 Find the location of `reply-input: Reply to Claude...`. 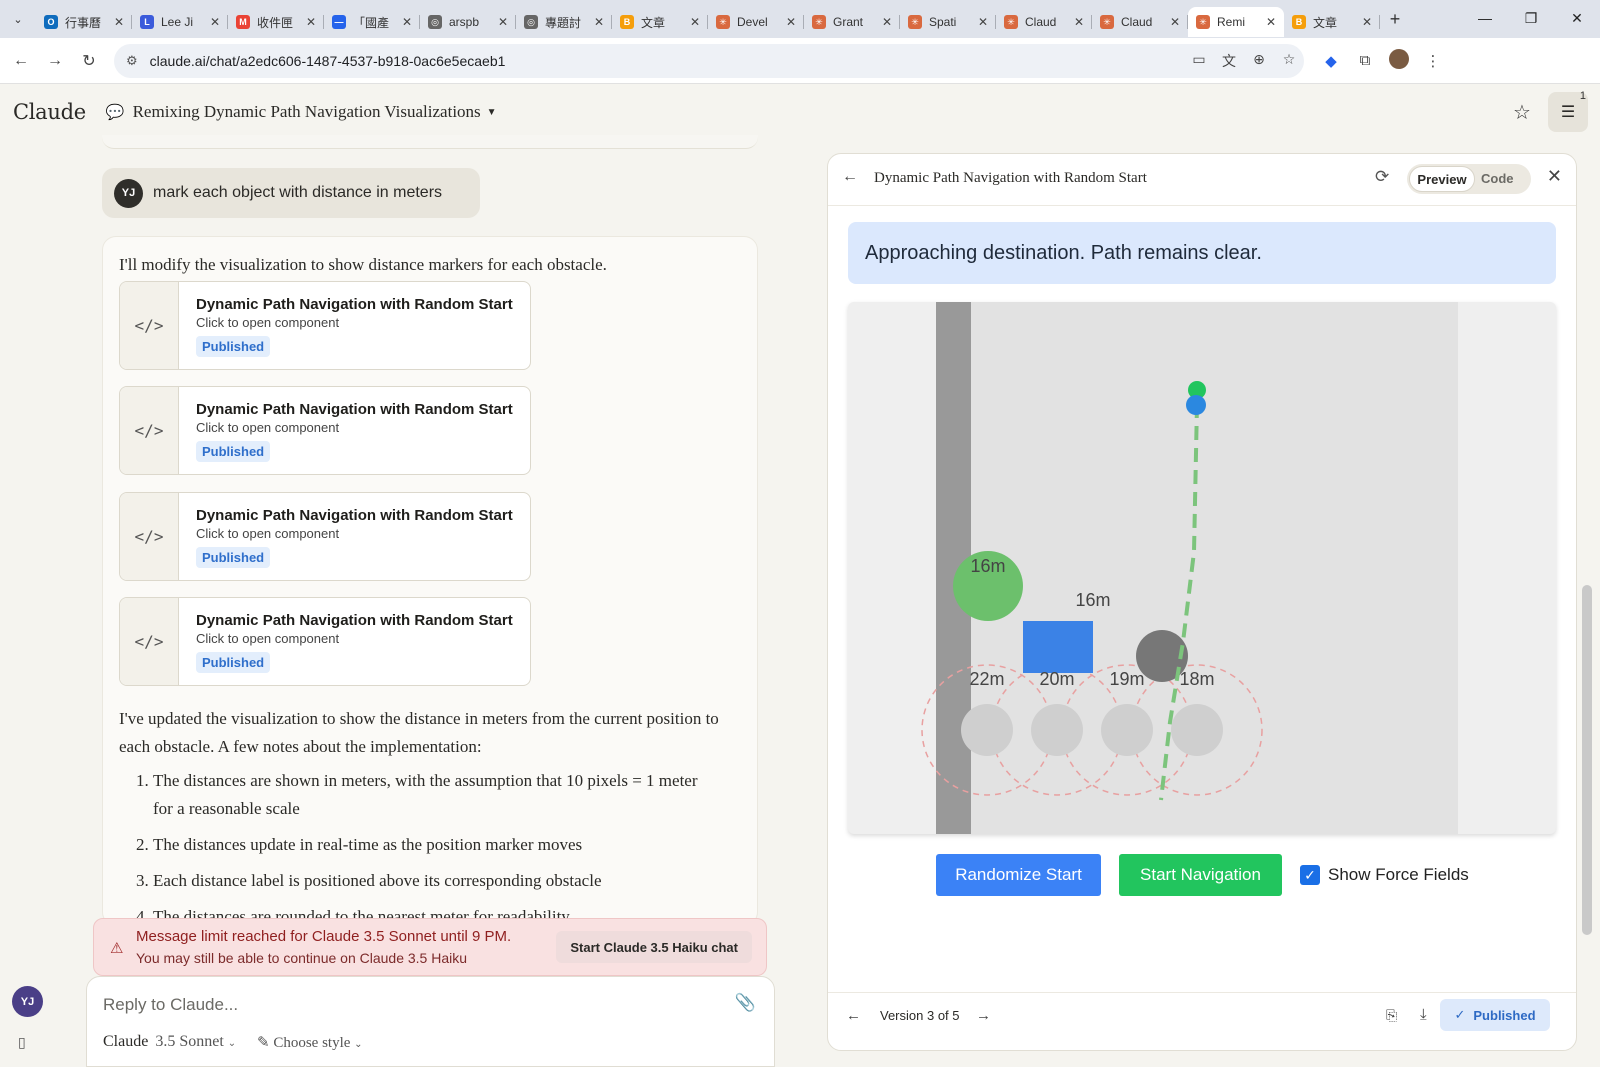

reply-input: Reply to Claude... is located at coordinates (170, 1005).